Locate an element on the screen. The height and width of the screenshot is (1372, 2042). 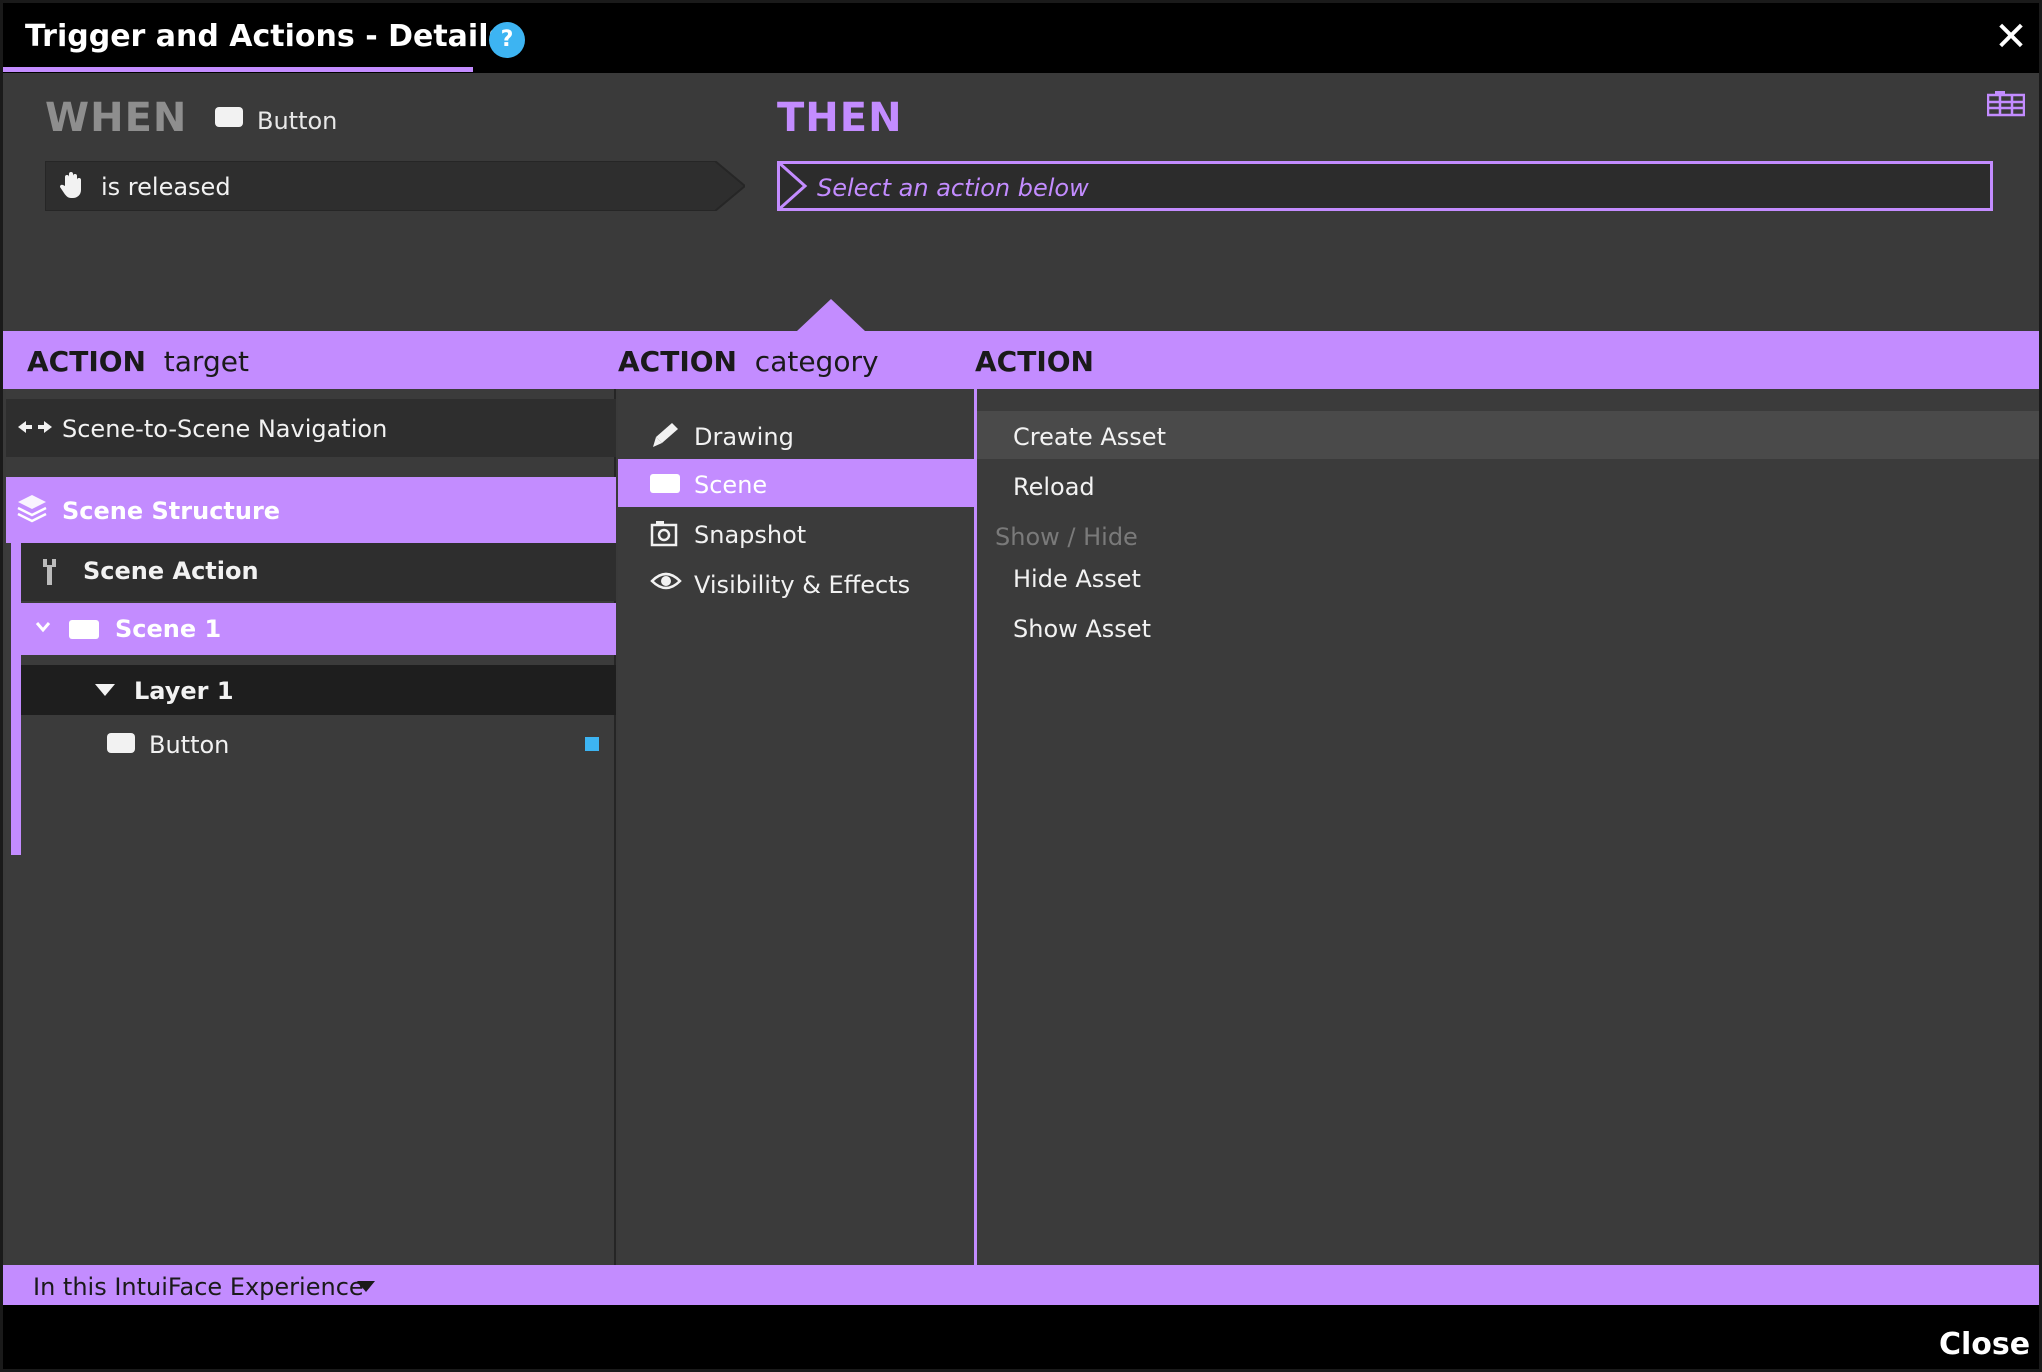
action-label: Create Asset is located at coordinates (1089, 437).